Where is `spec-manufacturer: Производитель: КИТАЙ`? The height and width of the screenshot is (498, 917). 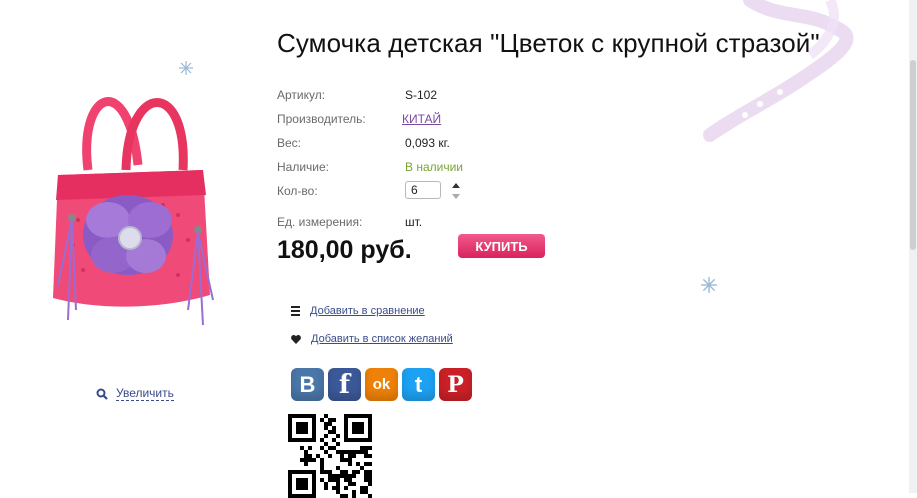 spec-manufacturer: Производитель: КИТАЙ is located at coordinates (407, 121).